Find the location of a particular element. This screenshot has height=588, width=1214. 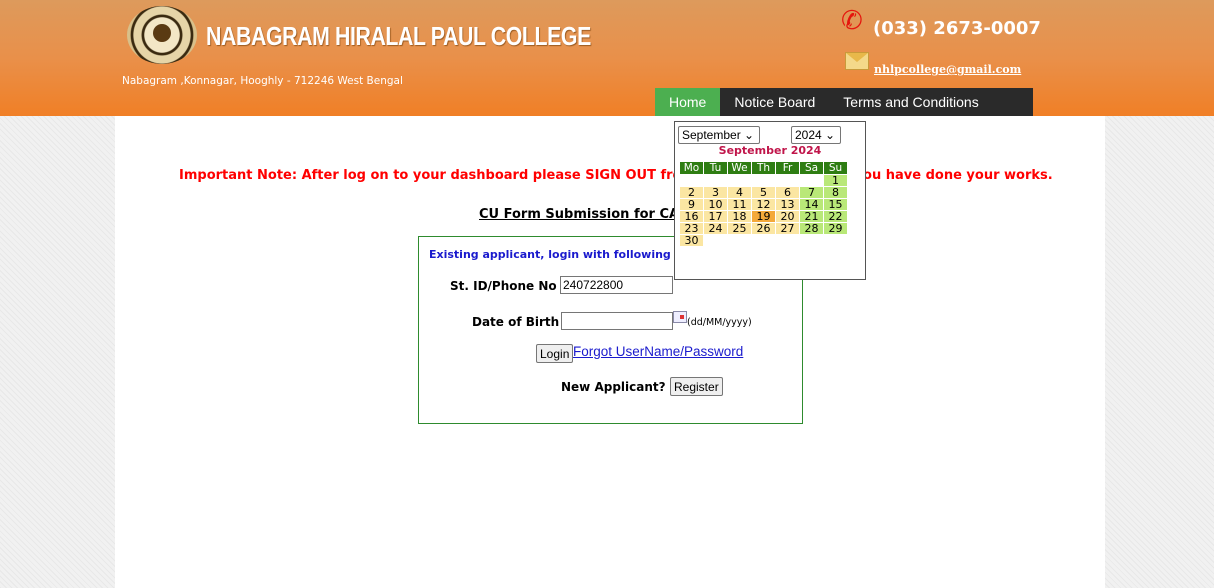

calendar-day: 5 is located at coordinates (763, 192).